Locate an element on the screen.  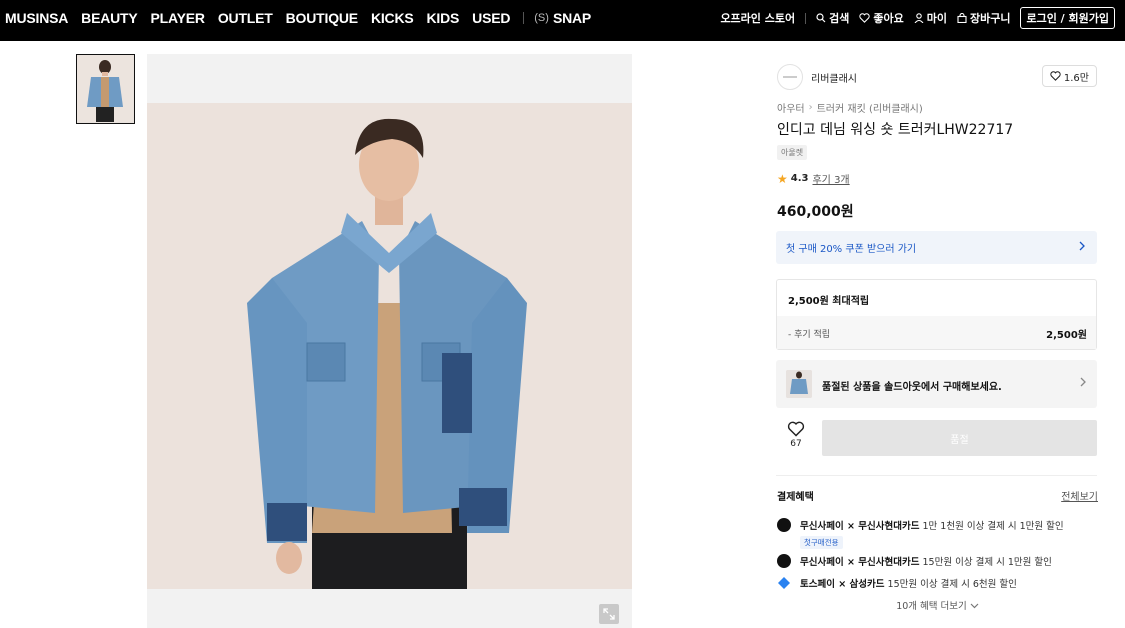
points-review-row: - 후기 적립 2,500원 is located at coordinates (936, 332).